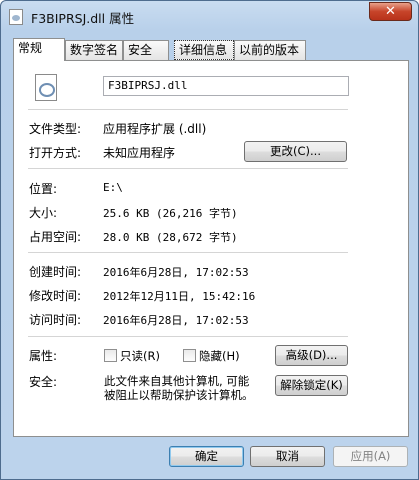 This screenshot has width=419, height=480. What do you see at coordinates (113, 187) in the screenshot?
I see `location-value: E:\` at bounding box center [113, 187].